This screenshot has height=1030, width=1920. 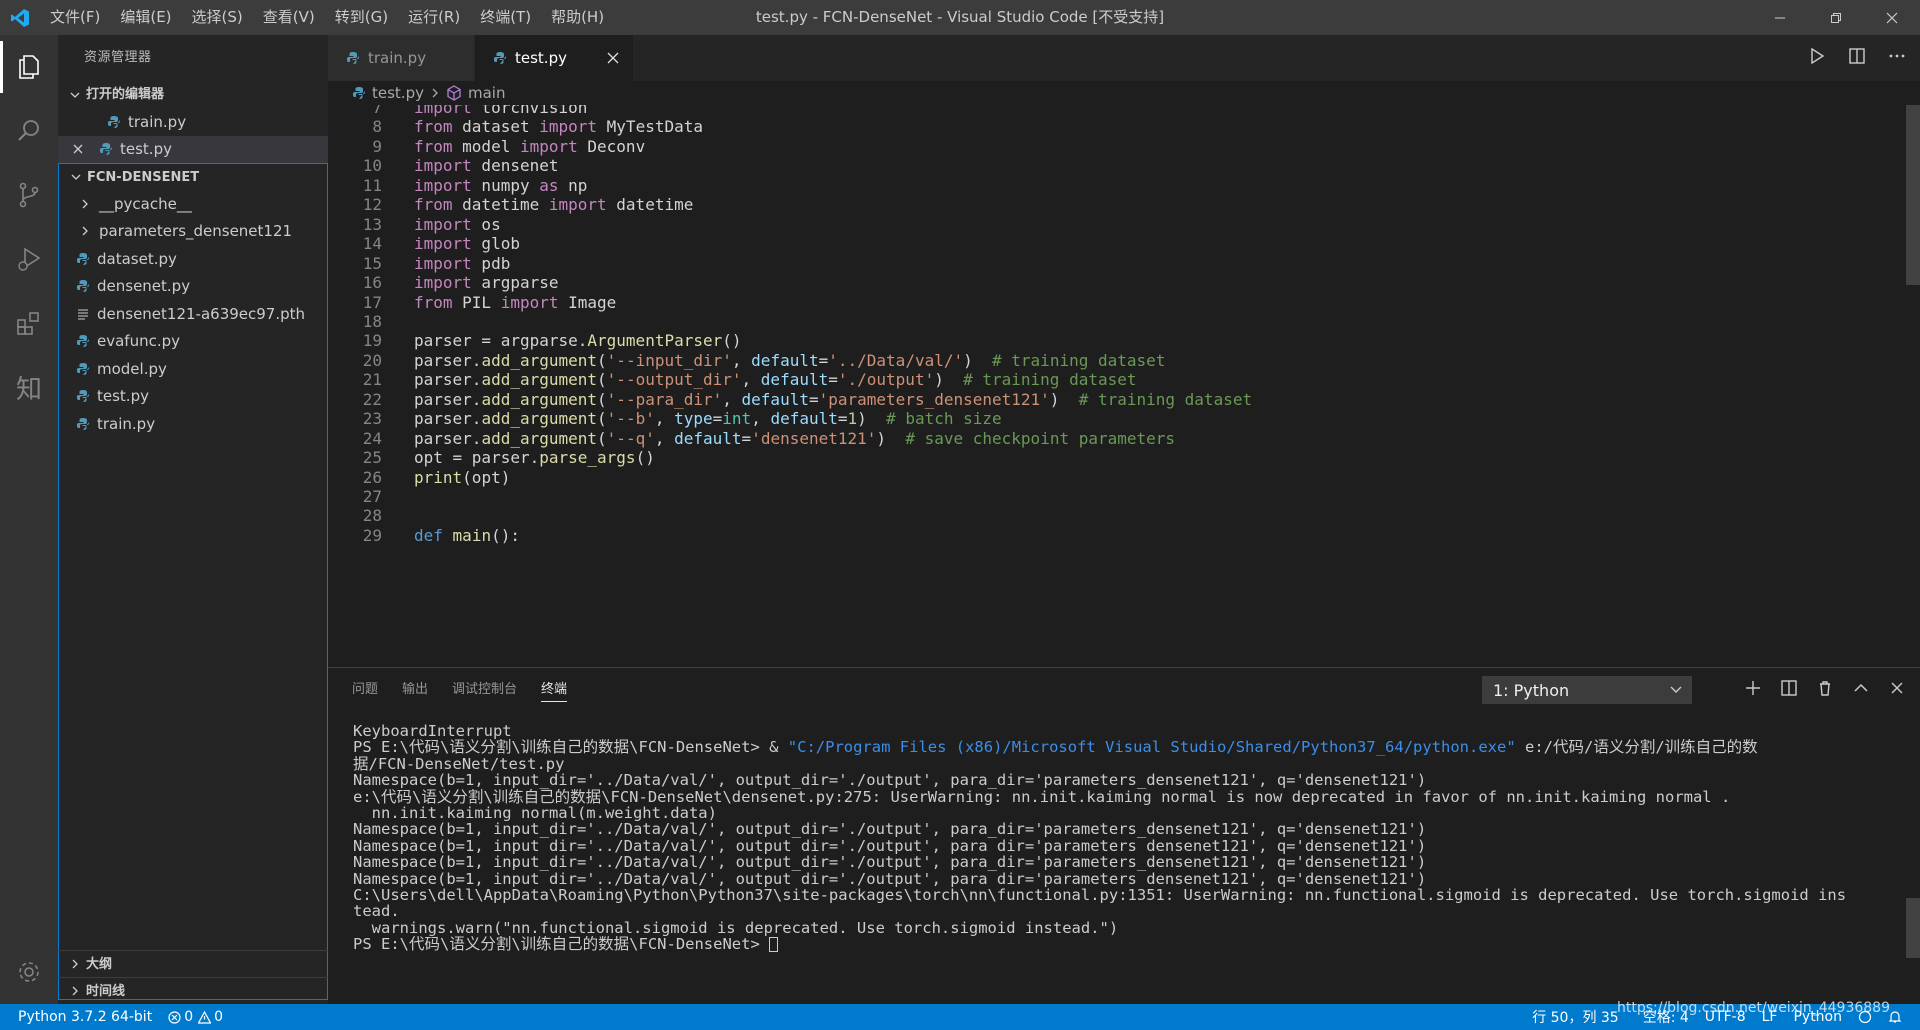 What do you see at coordinates (189, 1017) in the screenshot?
I see `error-count: 0` at bounding box center [189, 1017].